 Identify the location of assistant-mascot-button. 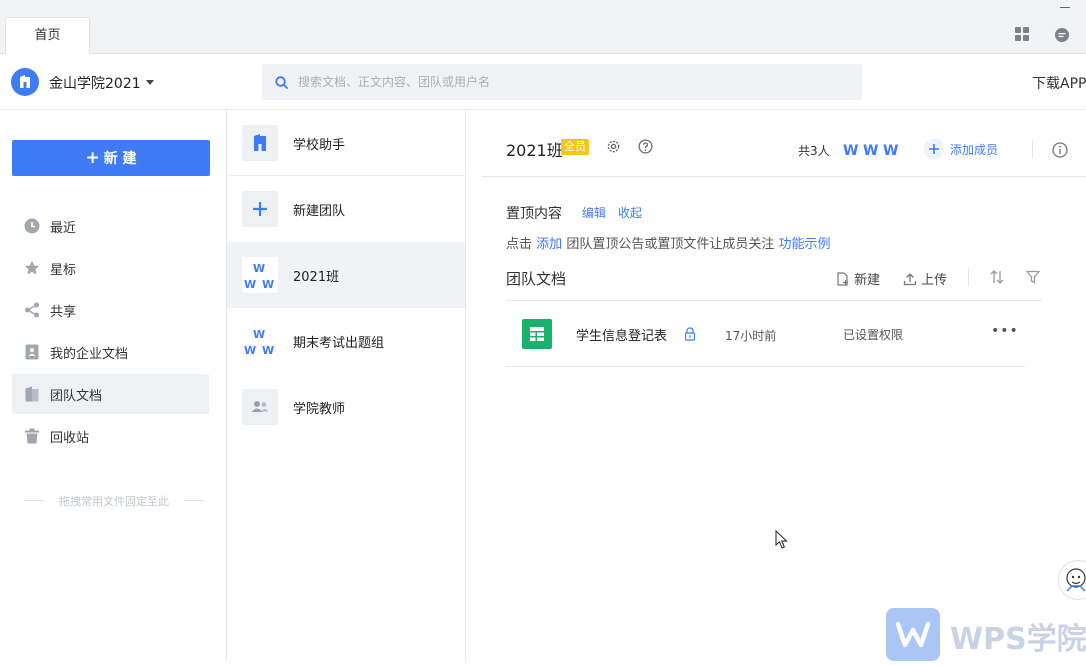
(1072, 580).